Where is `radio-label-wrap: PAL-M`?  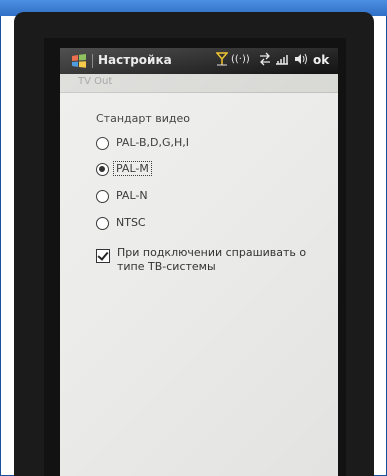
radio-label-wrap: PAL-M is located at coordinates (132, 168).